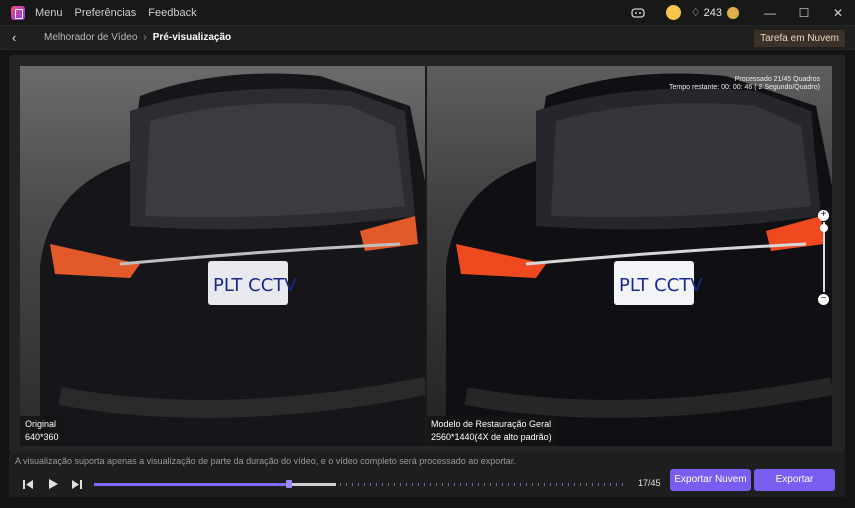 The width and height of the screenshot is (855, 508). I want to click on minimize-button: —, so click(770, 12).